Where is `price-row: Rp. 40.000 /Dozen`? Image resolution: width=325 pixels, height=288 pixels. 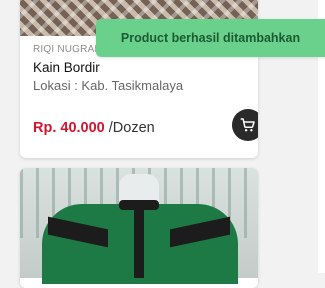 price-row: Rp. 40.000 /Dozen is located at coordinates (94, 128).